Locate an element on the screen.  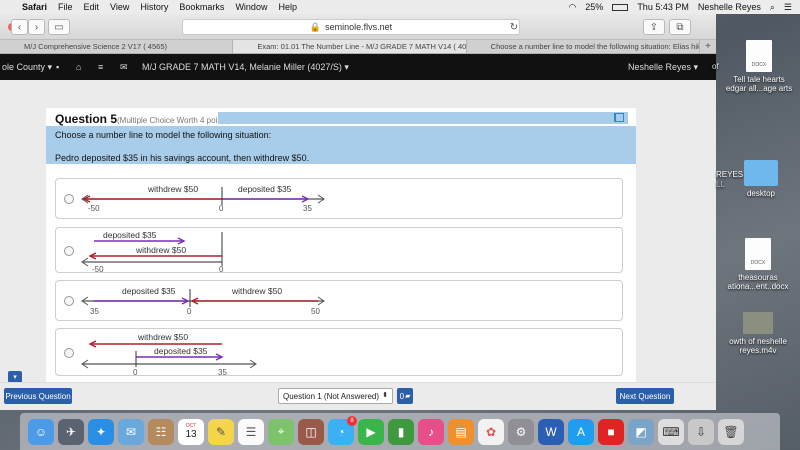
user-menu: Neshelle Reyes ▾ is located at coordinates (663, 67).